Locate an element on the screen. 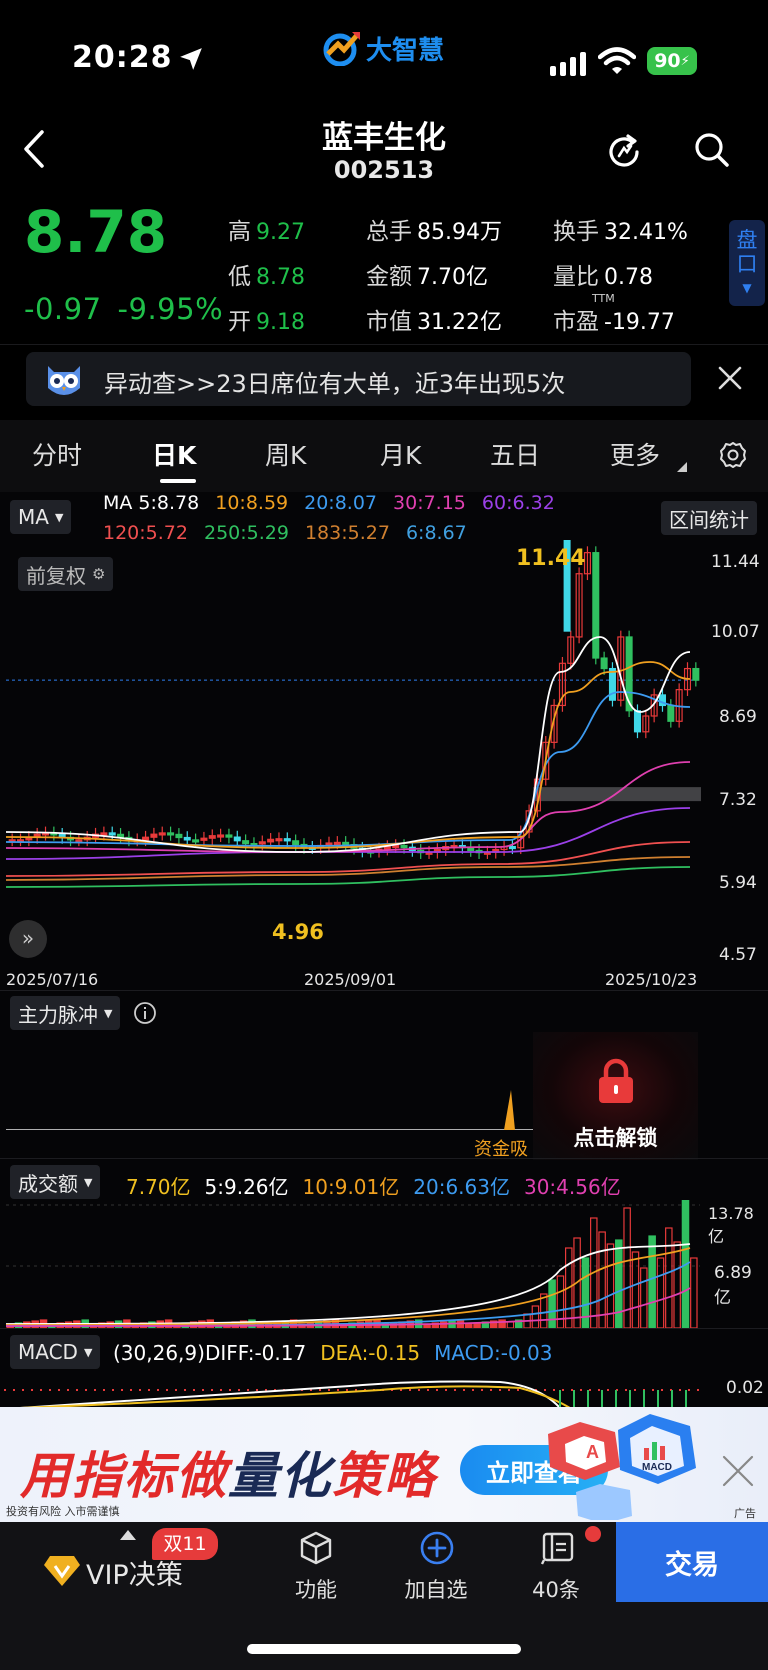 This screenshot has height=1670, width=768. brand-name: 大智慧 is located at coordinates (405, 50).